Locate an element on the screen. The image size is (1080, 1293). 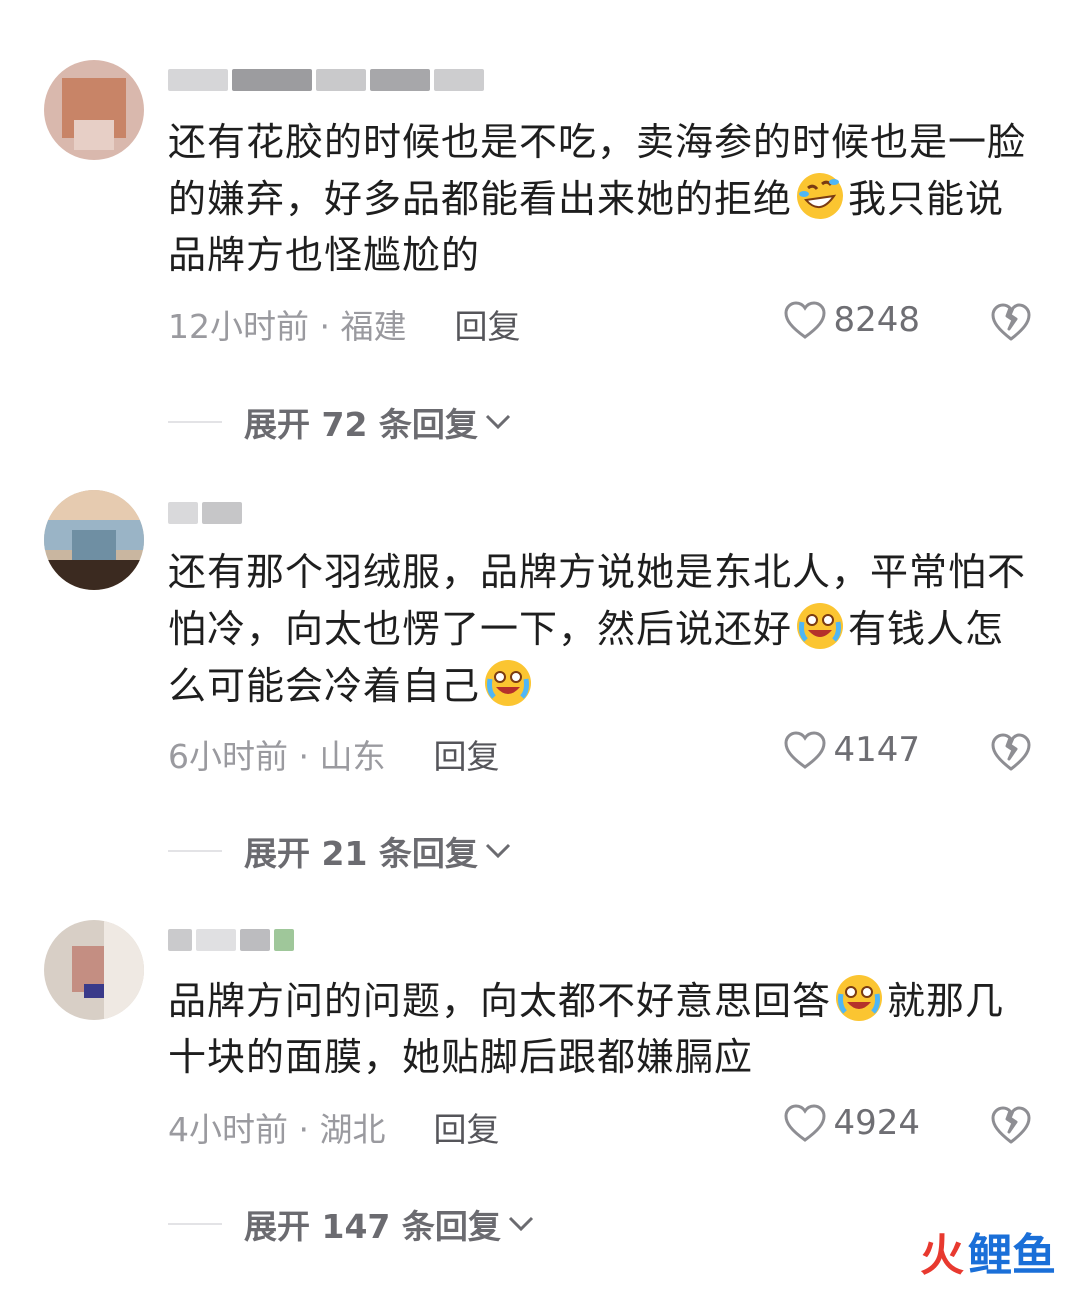
comment-text: 品牌方问的问题，向太都不好意思回答 就那几十块的面膜，她贴脚后跟都嫌膈应 is located at coordinates (598, 1028).